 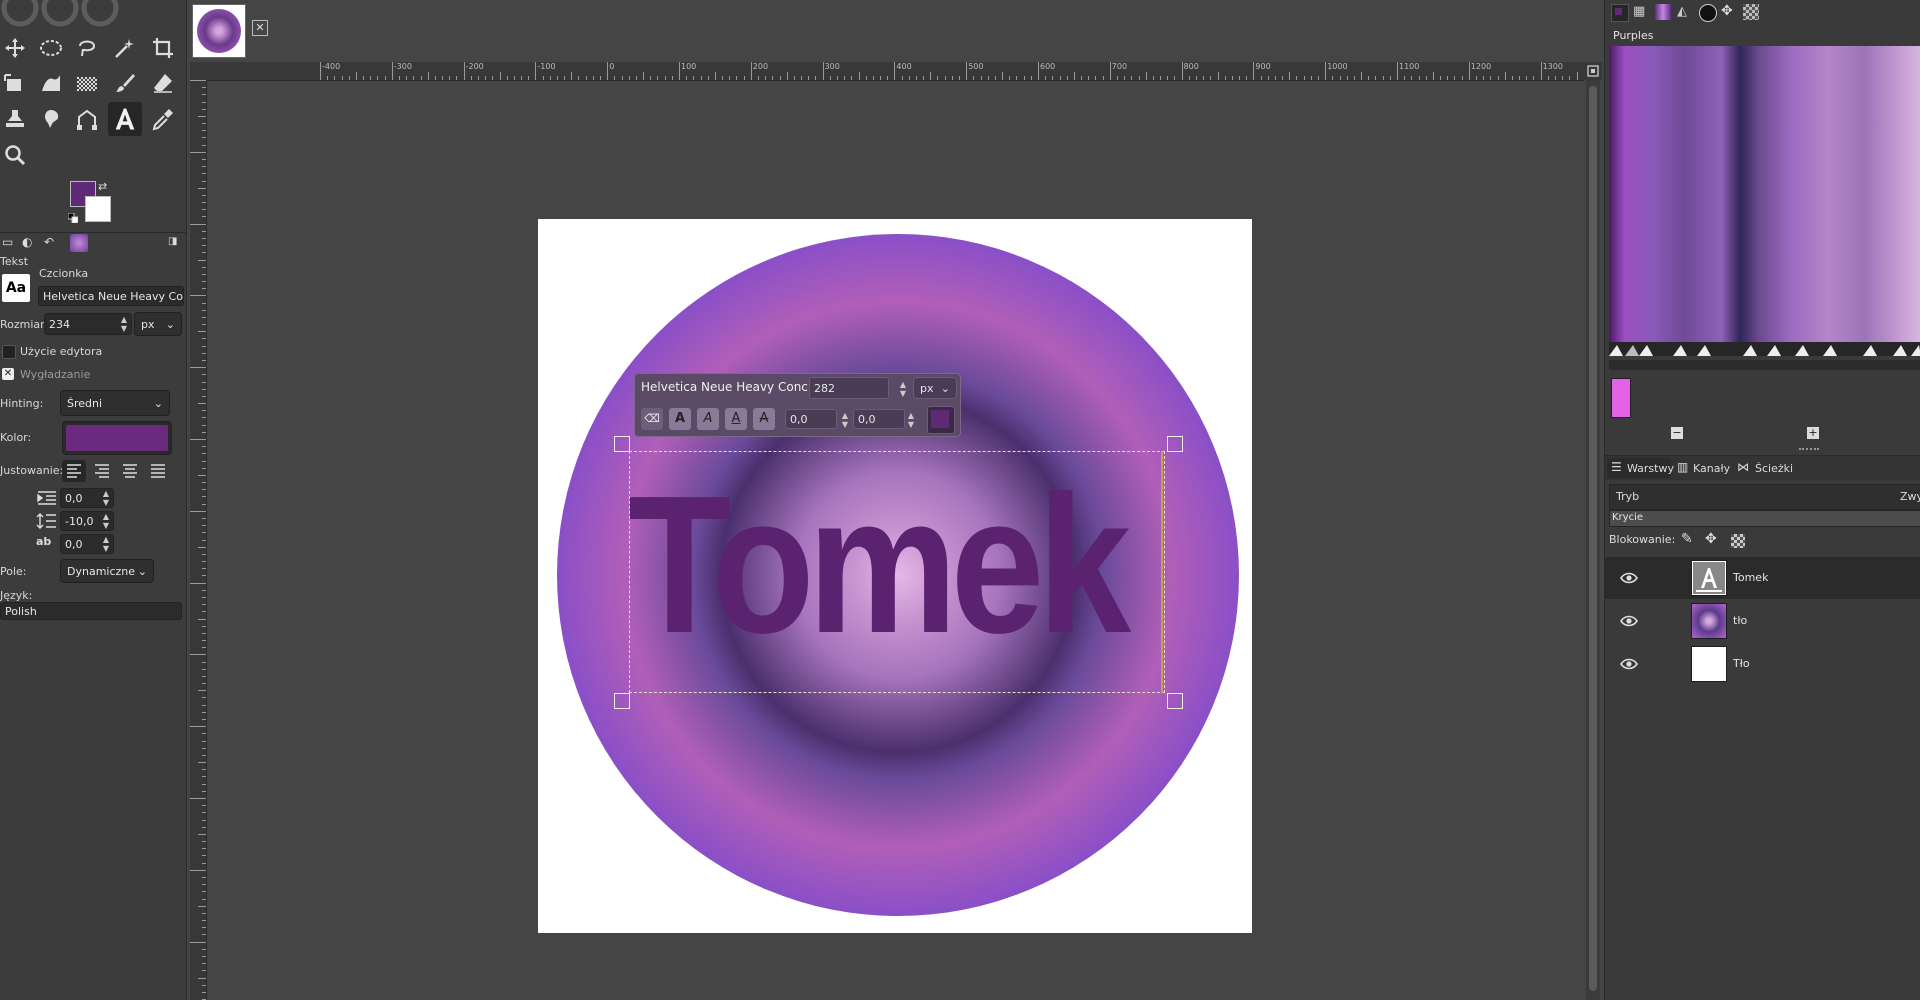 I want to click on fuzzy-select-icon, so click(x=125, y=48).